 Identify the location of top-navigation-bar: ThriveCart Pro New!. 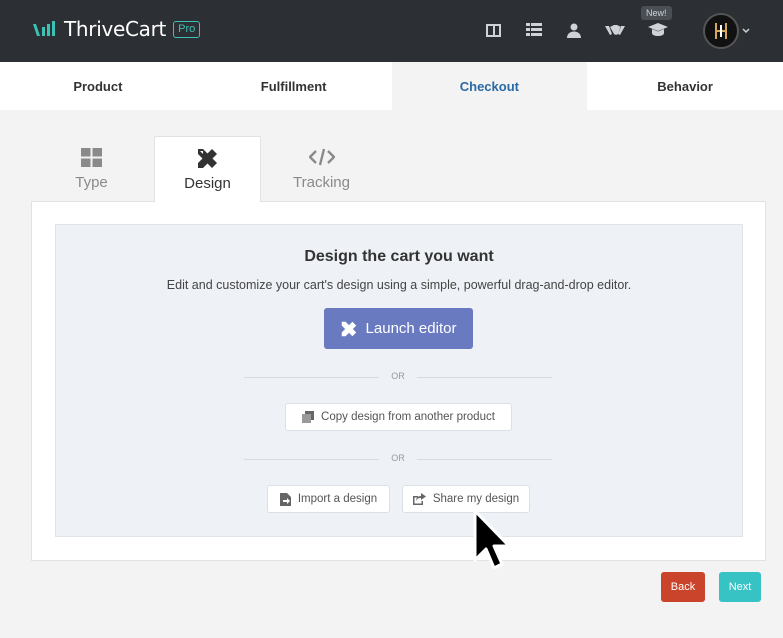
(391, 31).